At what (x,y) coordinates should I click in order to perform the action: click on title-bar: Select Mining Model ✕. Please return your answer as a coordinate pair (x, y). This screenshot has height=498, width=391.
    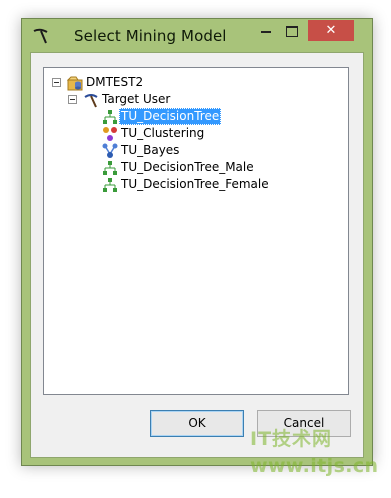
    Looking at the image, I should click on (197, 35).